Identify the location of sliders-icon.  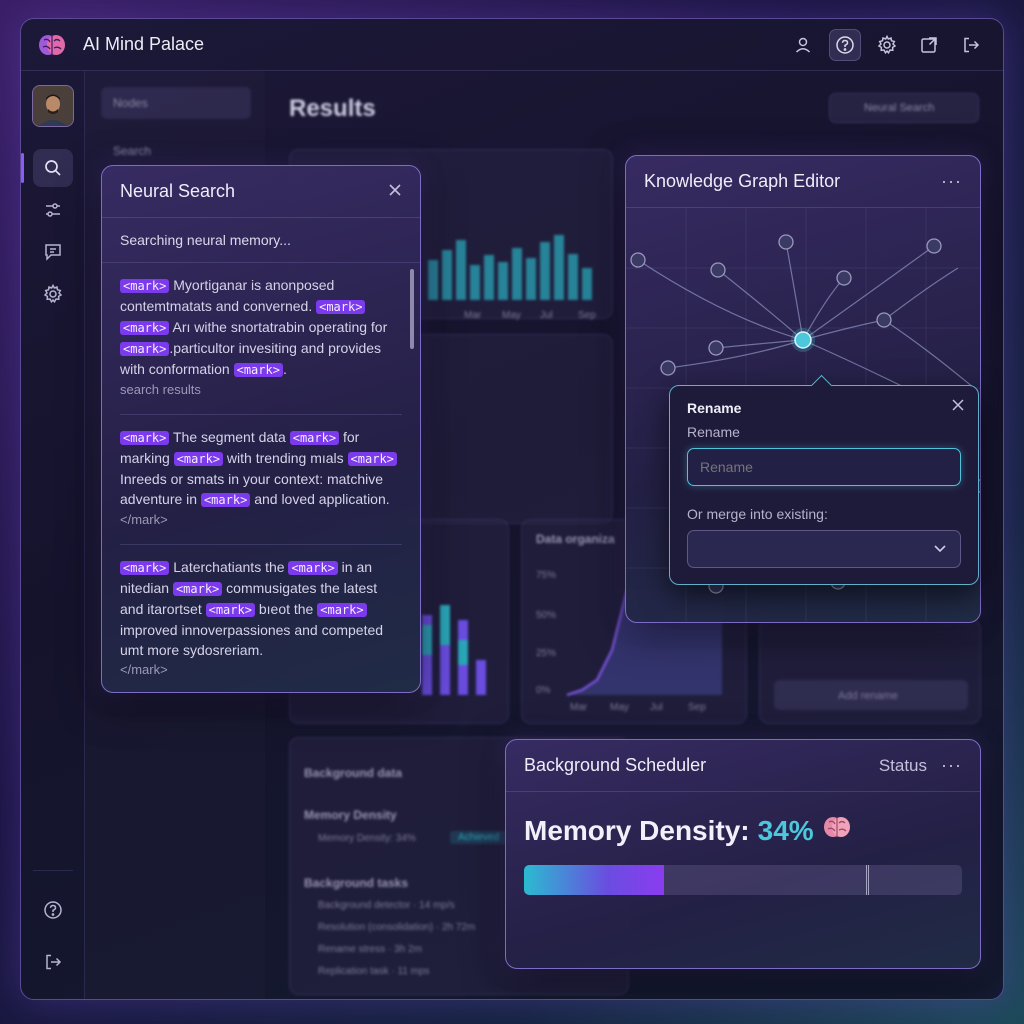
(52, 210).